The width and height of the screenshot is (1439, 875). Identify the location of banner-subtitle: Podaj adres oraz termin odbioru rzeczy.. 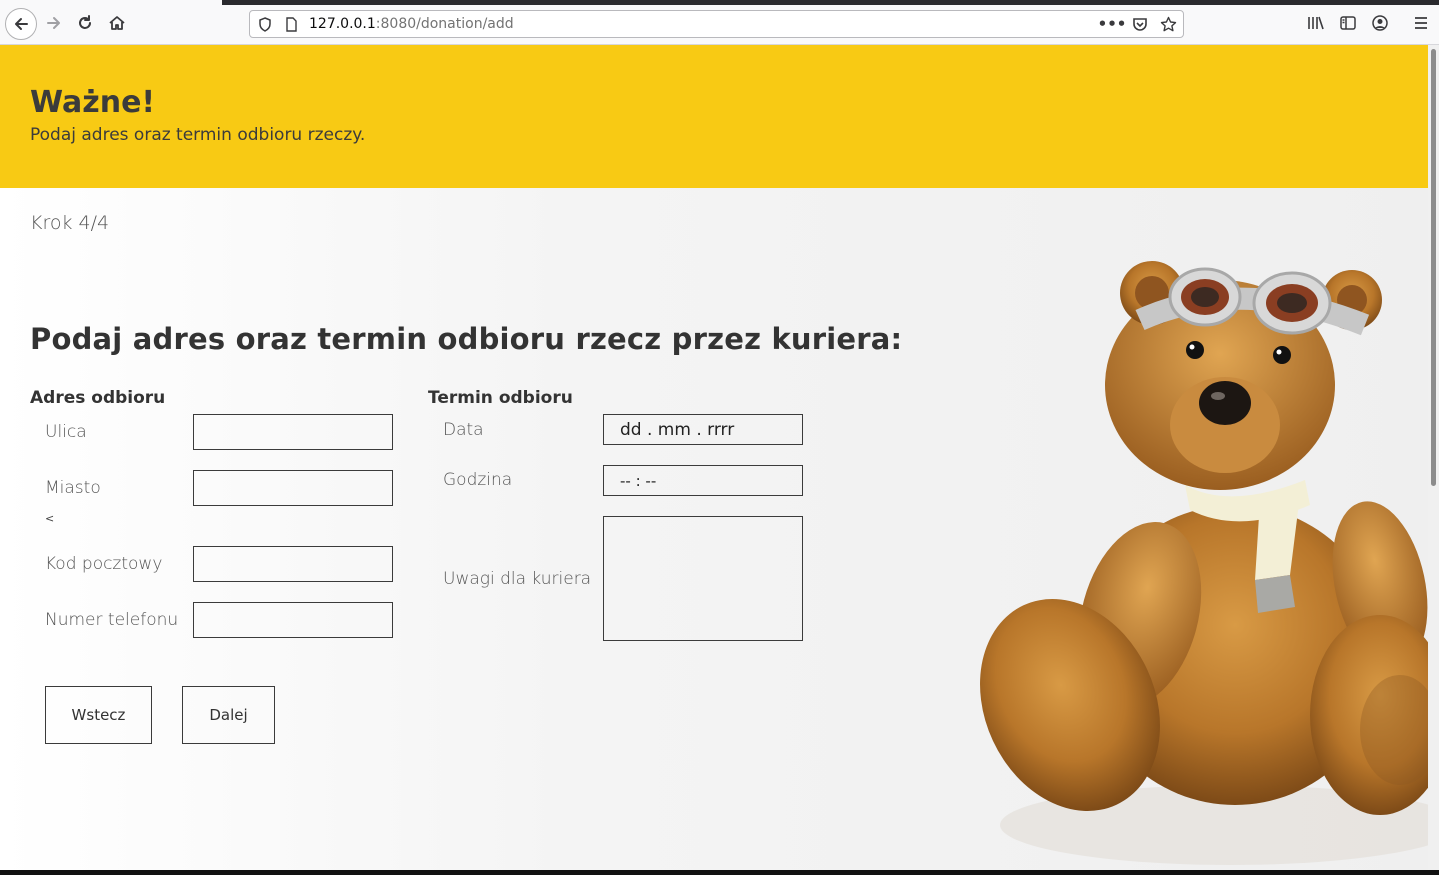
(198, 135).